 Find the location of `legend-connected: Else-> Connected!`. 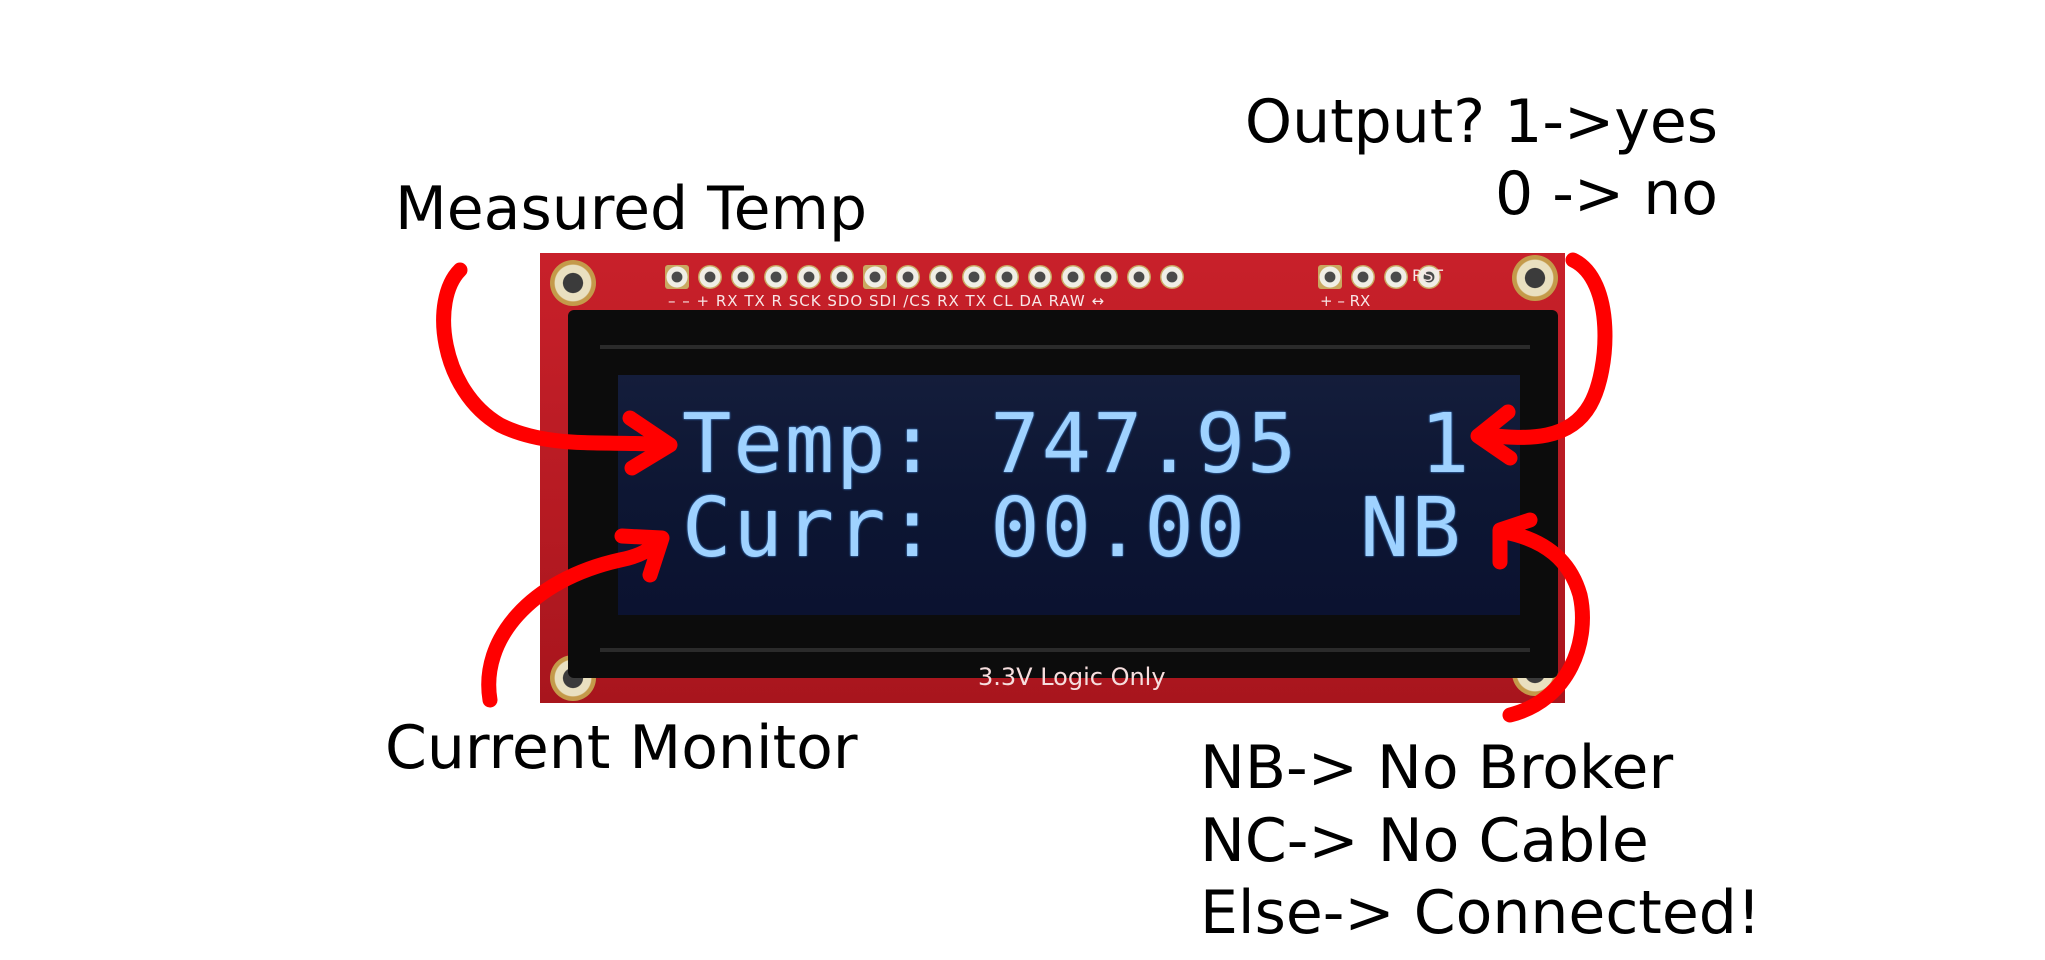

legend-connected: Else-> Connected! is located at coordinates (1480, 913).